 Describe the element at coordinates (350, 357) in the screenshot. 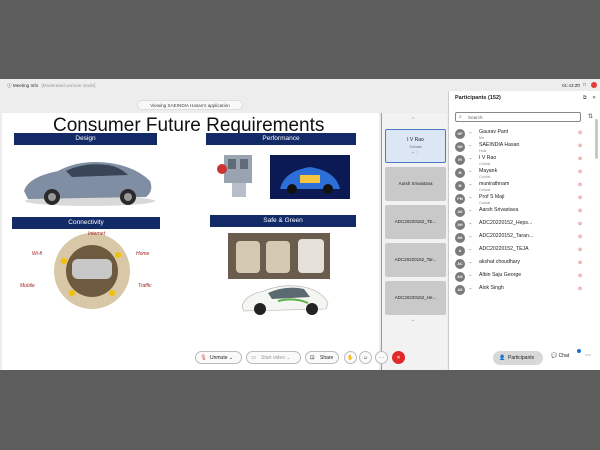

I see `raise-hand-button: ✋` at that location.